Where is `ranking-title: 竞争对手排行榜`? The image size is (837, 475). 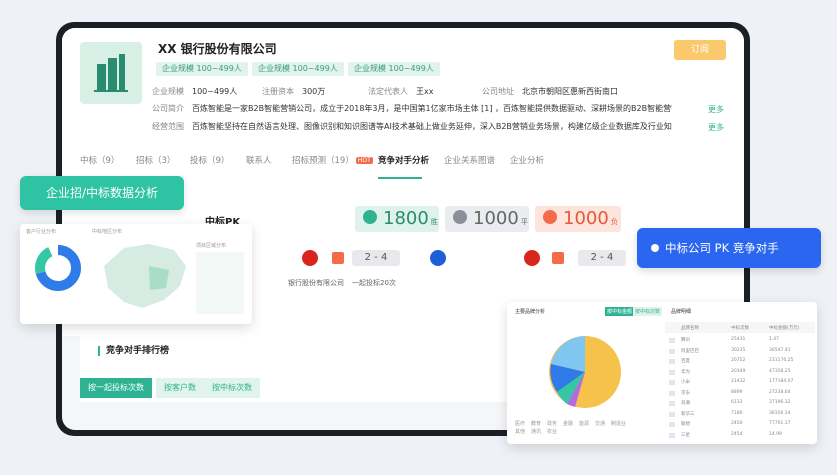 ranking-title: 竞争对手排行榜 is located at coordinates (133, 351).